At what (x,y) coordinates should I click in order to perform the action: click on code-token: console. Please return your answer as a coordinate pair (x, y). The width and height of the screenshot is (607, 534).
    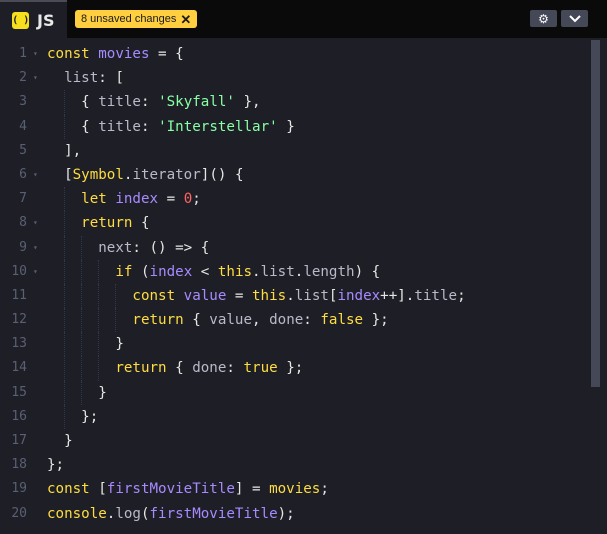
    Looking at the image, I should click on (77, 513).